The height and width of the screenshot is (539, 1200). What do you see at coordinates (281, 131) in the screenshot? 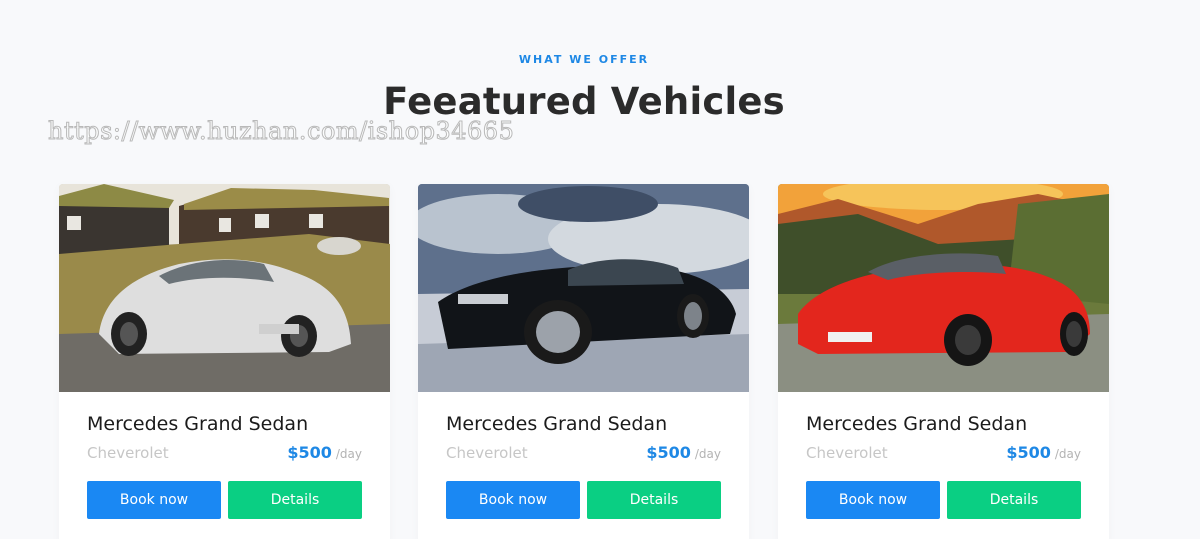
I see `watermark: https://www.huzhan.com/ishop34665` at bounding box center [281, 131].